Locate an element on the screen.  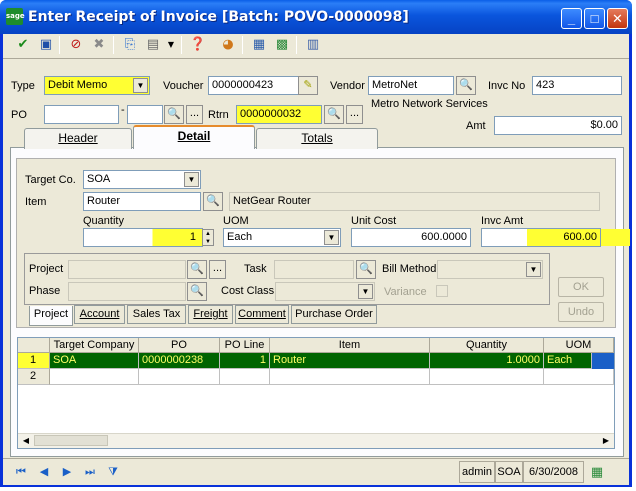
scrollbar-thumb is located at coordinates (71, 440).